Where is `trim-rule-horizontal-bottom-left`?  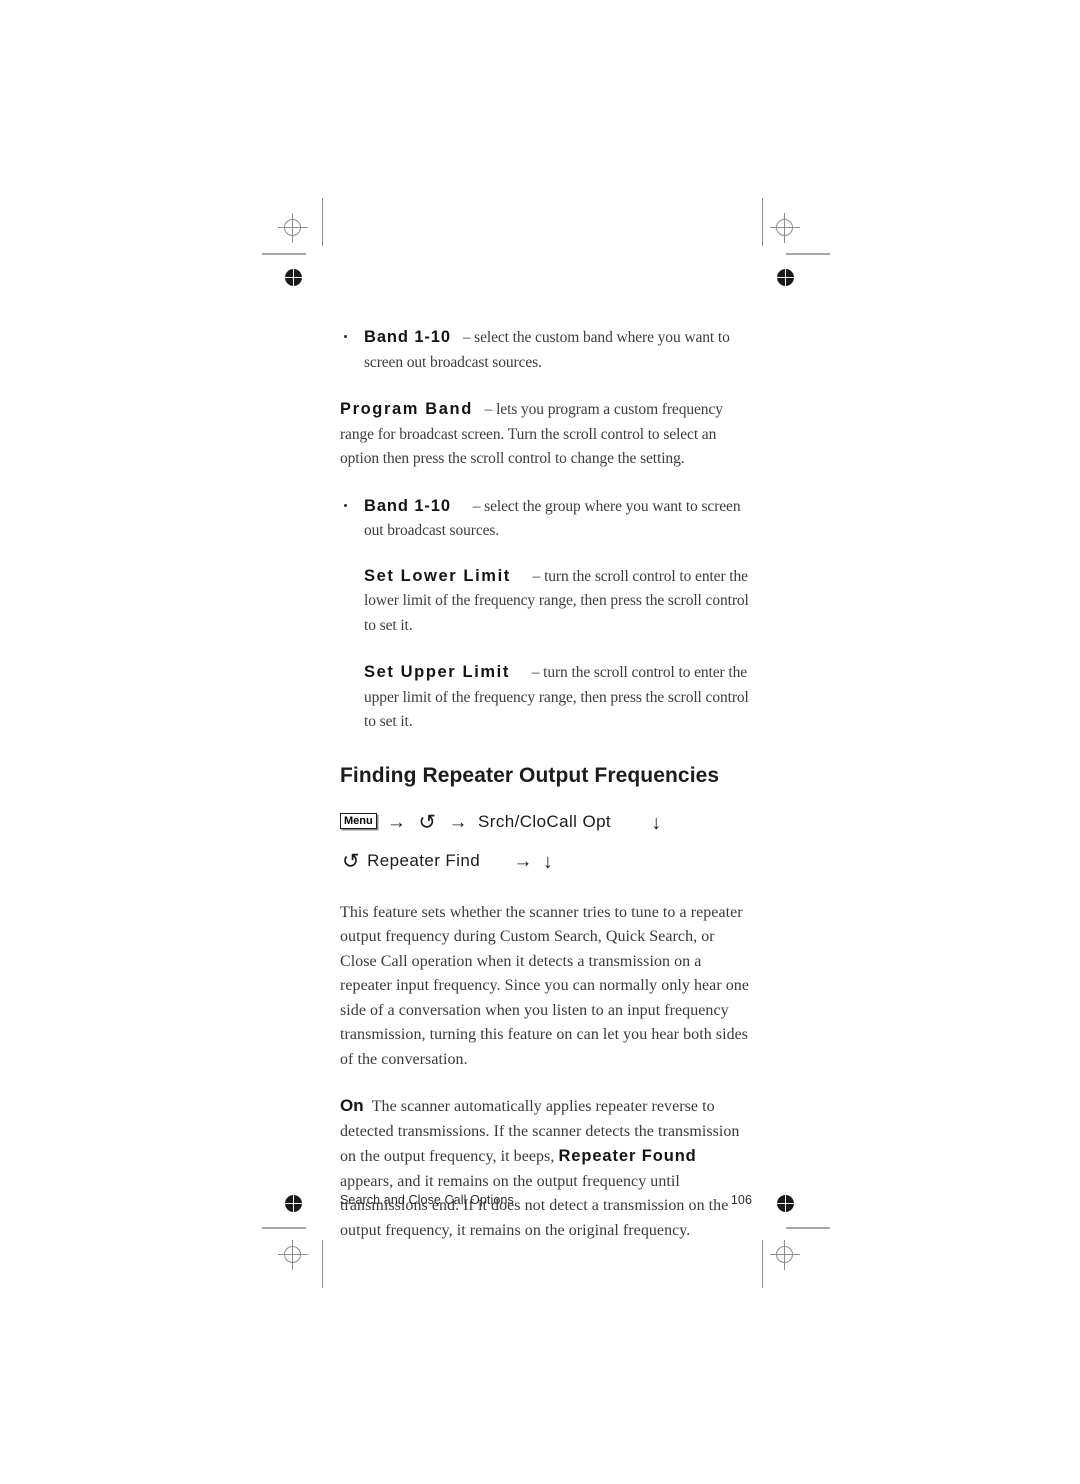
trim-rule-horizontal-bottom-left is located at coordinates (284, 1228).